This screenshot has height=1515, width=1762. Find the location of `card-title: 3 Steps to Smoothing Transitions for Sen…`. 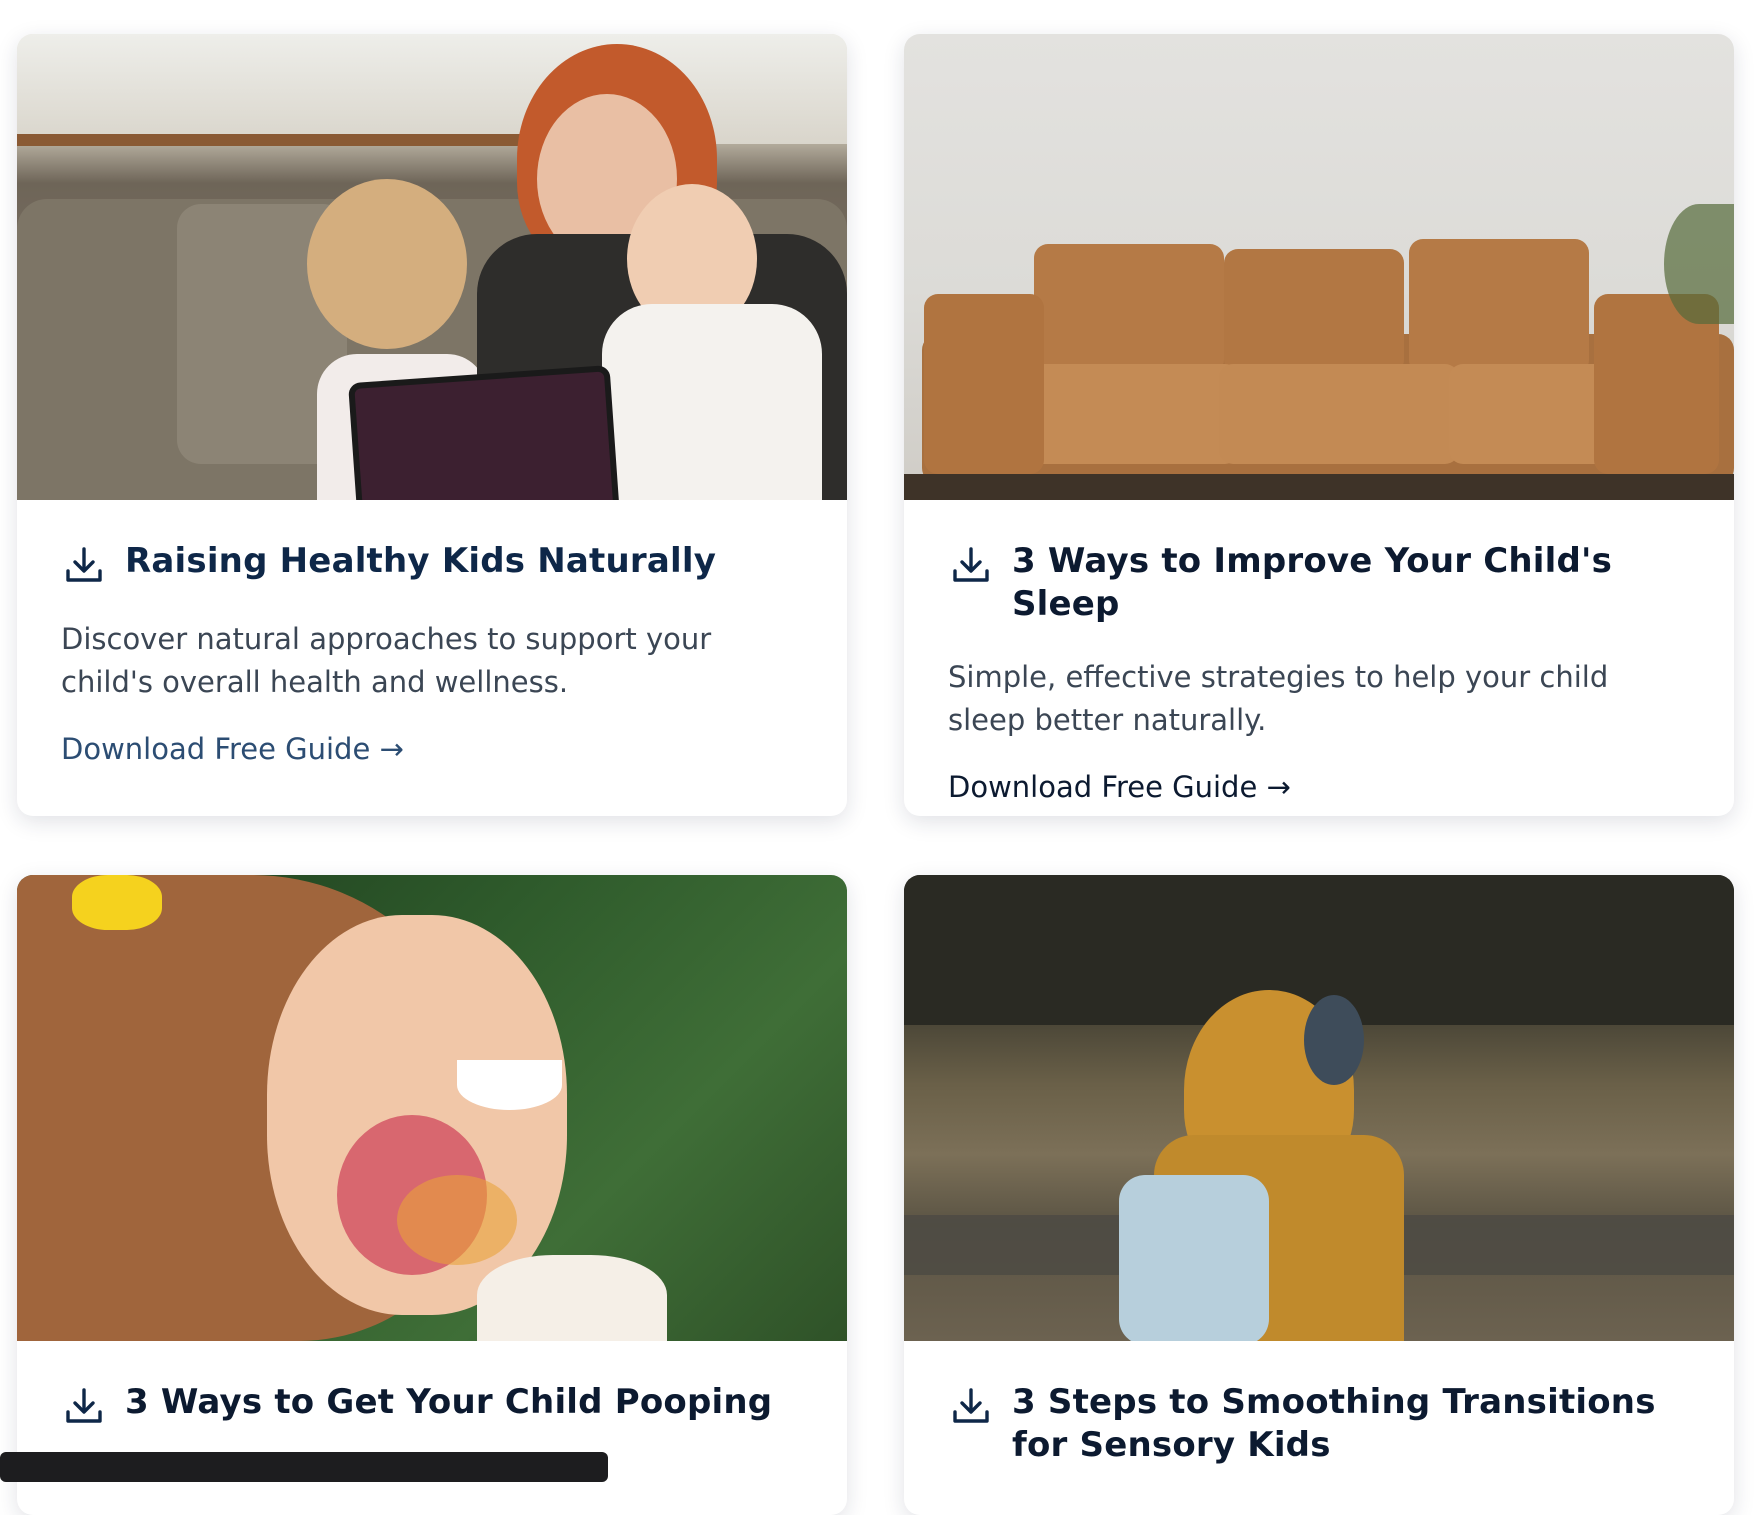

card-title: 3 Steps to Smoothing Transitions for Sen… is located at coordinates (1351, 1424).